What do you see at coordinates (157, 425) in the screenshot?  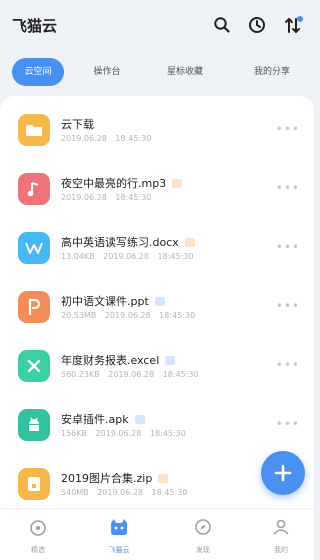 I see `list-item: 安卓插件.apk 156KB 2019.06.28 18:45:30 •••` at bounding box center [157, 425].